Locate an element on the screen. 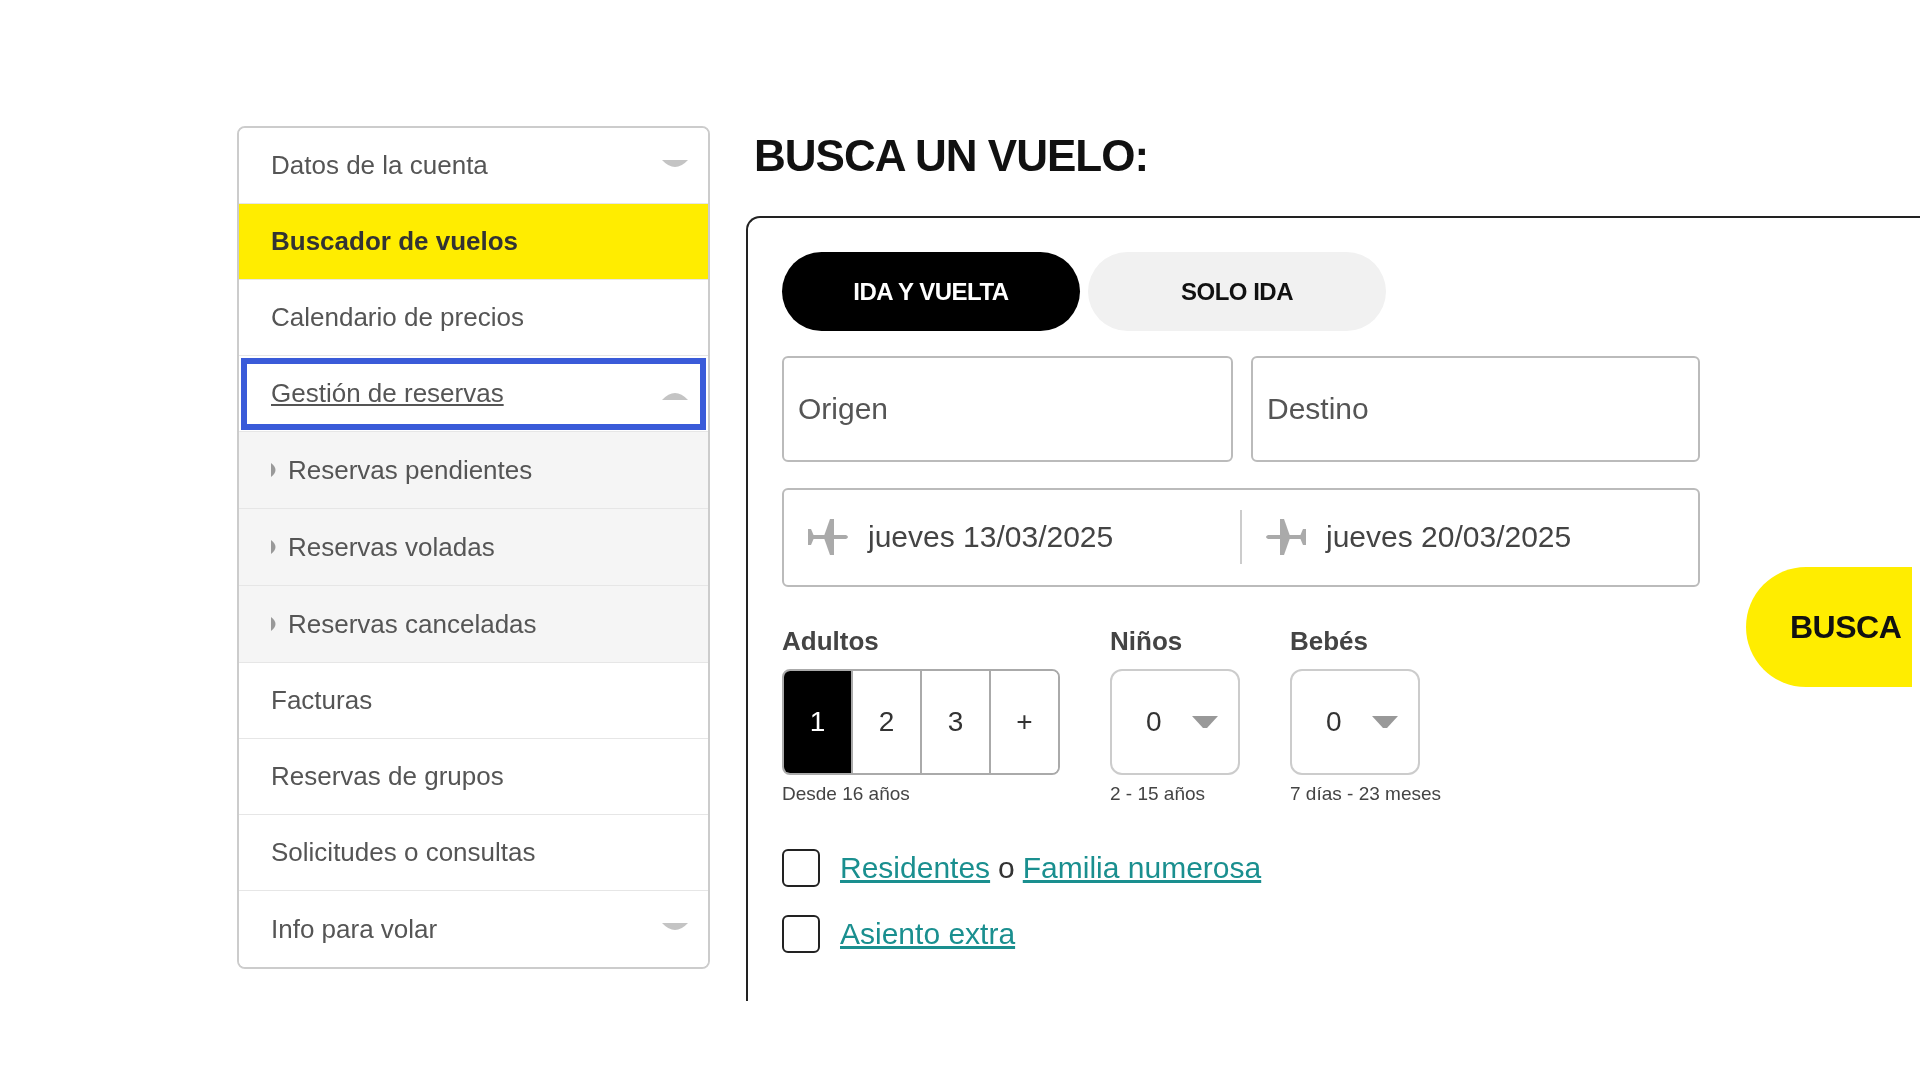 This screenshot has width=1920, height=1080. link: Familia numerosa is located at coordinates (1142, 867).